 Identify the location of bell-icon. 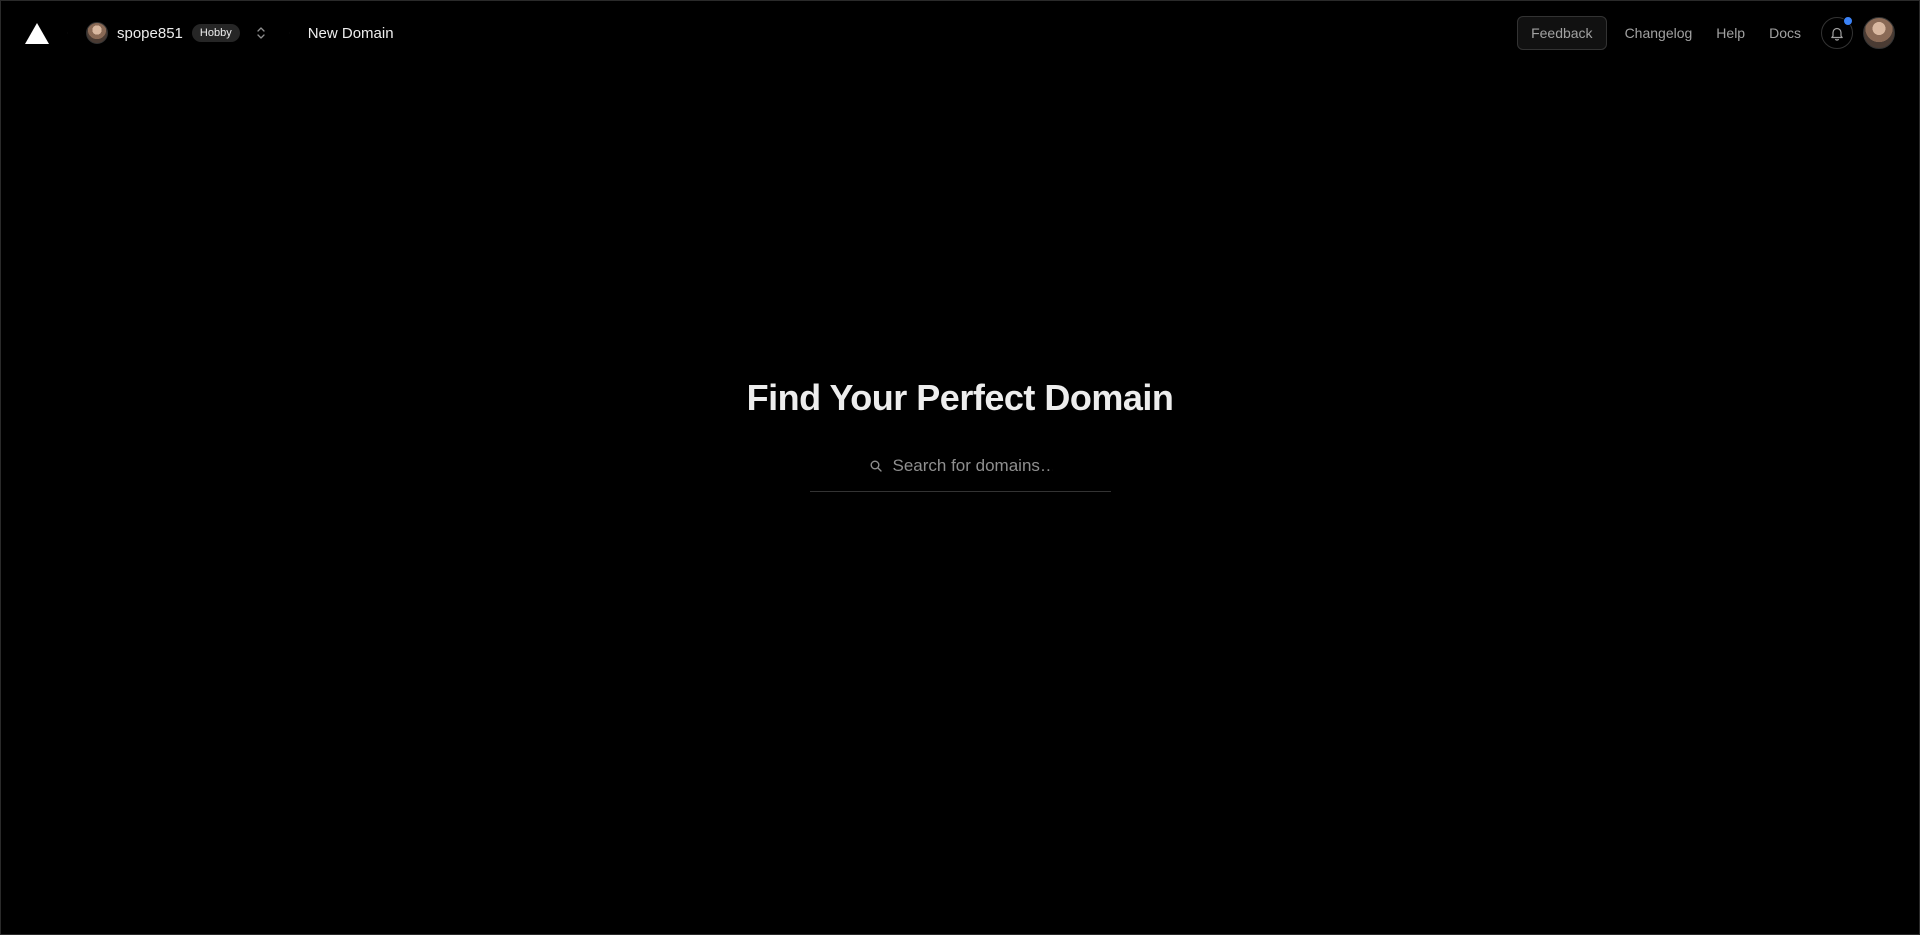
(1837, 34).